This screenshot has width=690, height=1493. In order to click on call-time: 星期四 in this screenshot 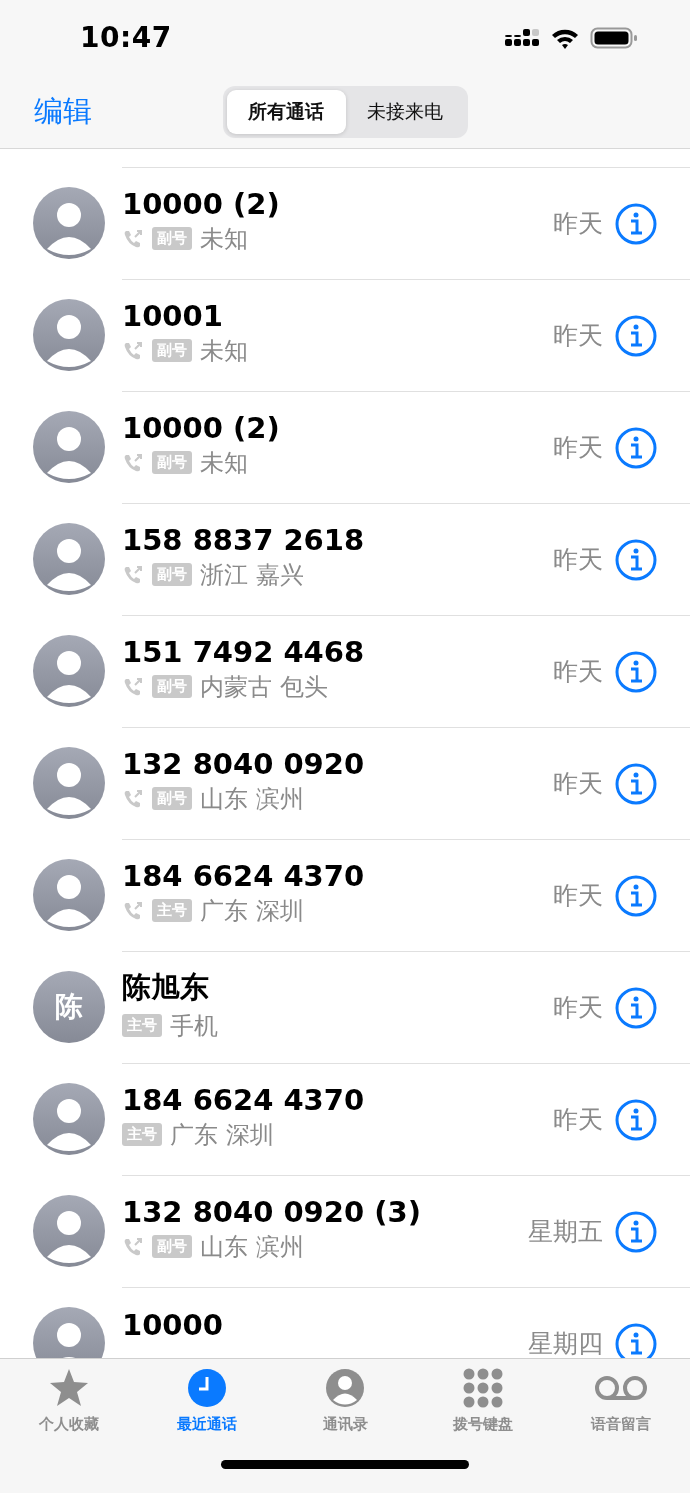, I will do `click(565, 1343)`.